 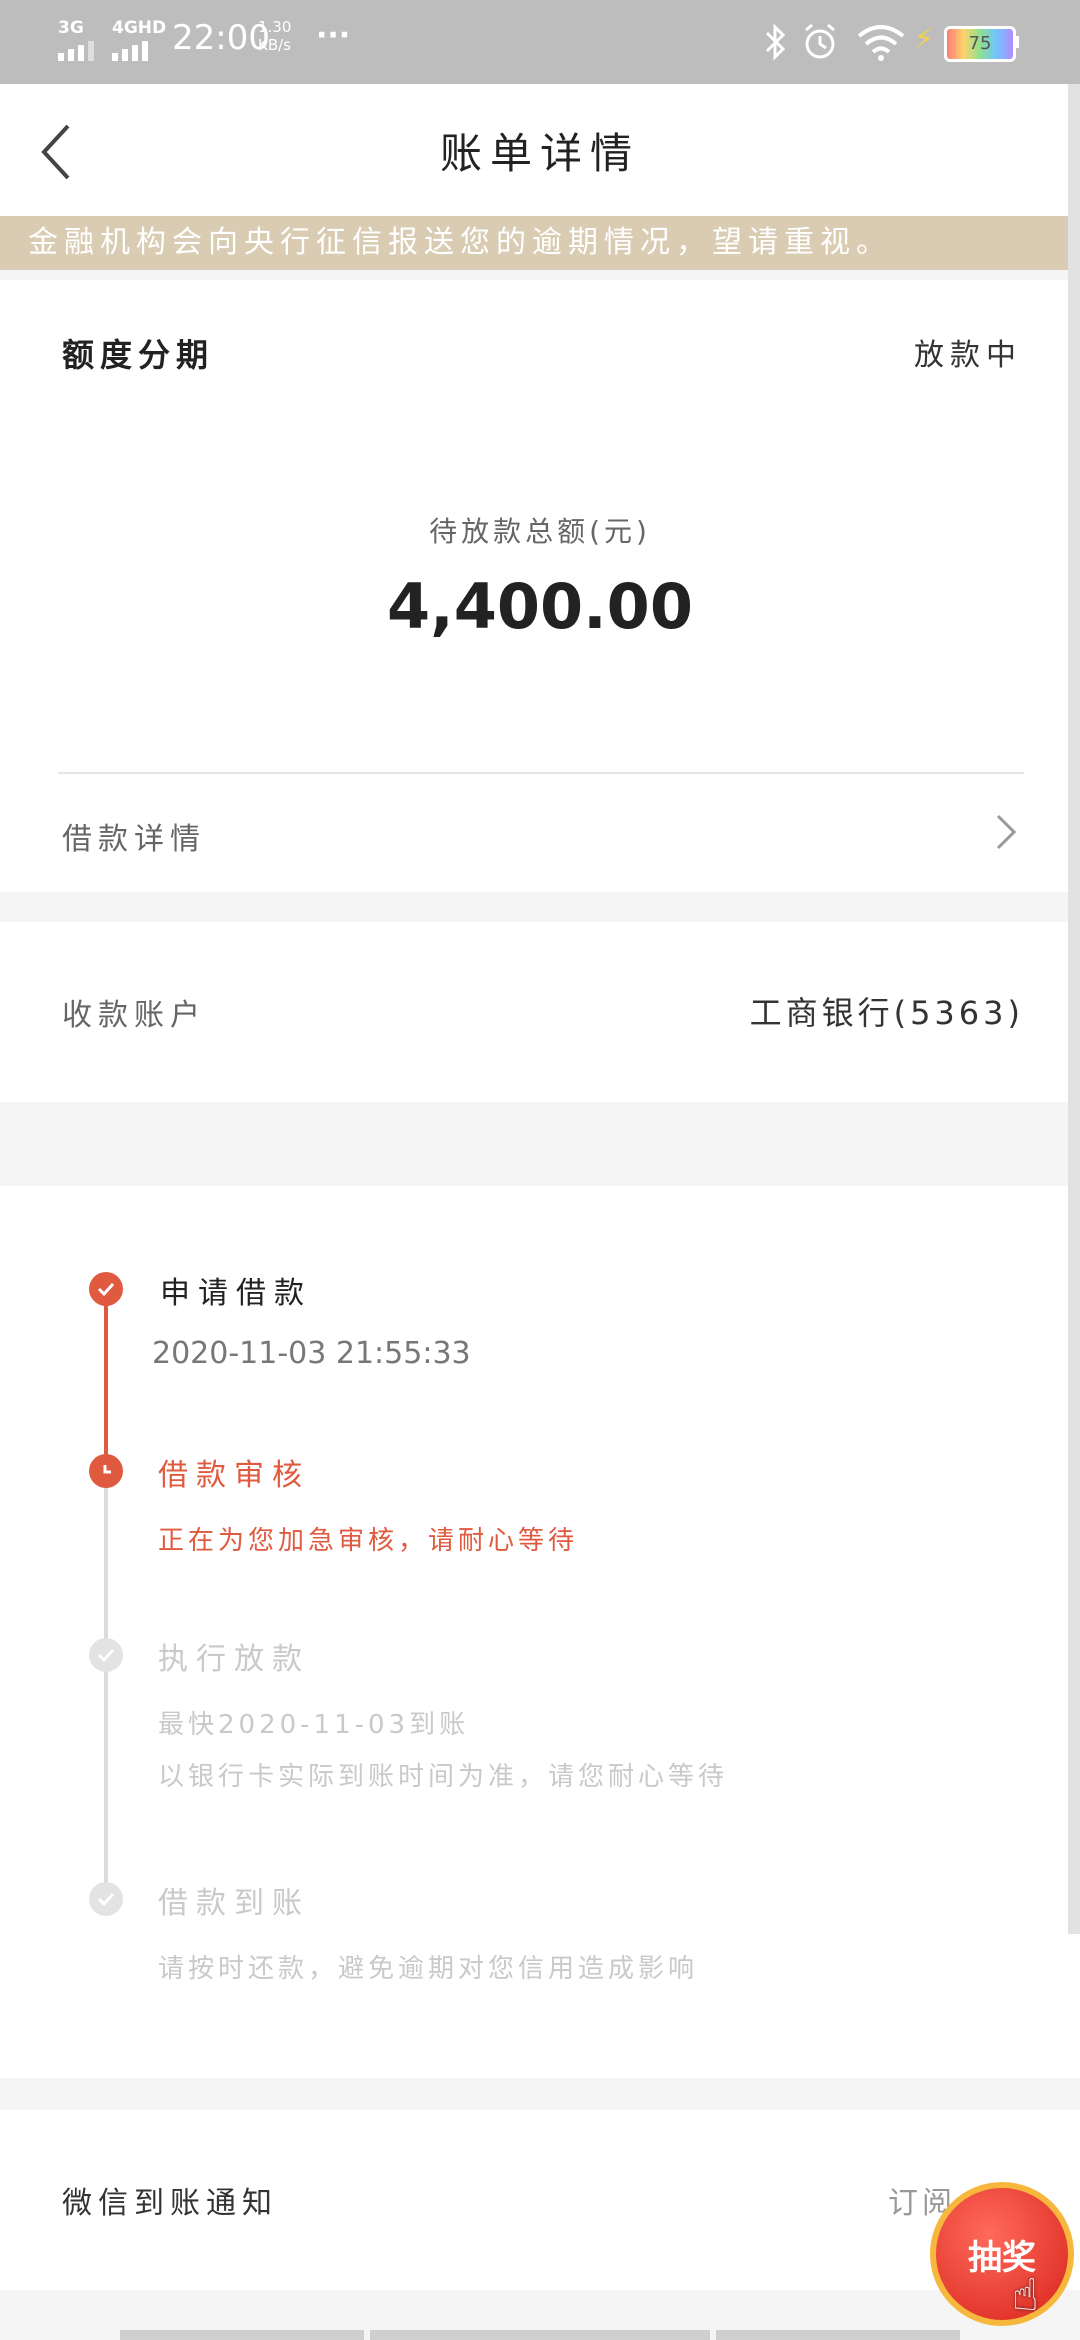 I want to click on more-icon: ···, so click(x=333, y=35).